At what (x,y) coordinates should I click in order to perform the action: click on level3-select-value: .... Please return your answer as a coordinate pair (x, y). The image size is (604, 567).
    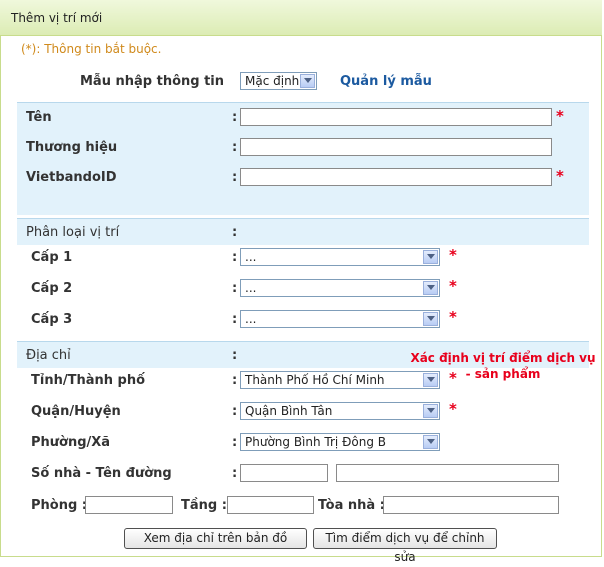
    Looking at the image, I should click on (251, 319).